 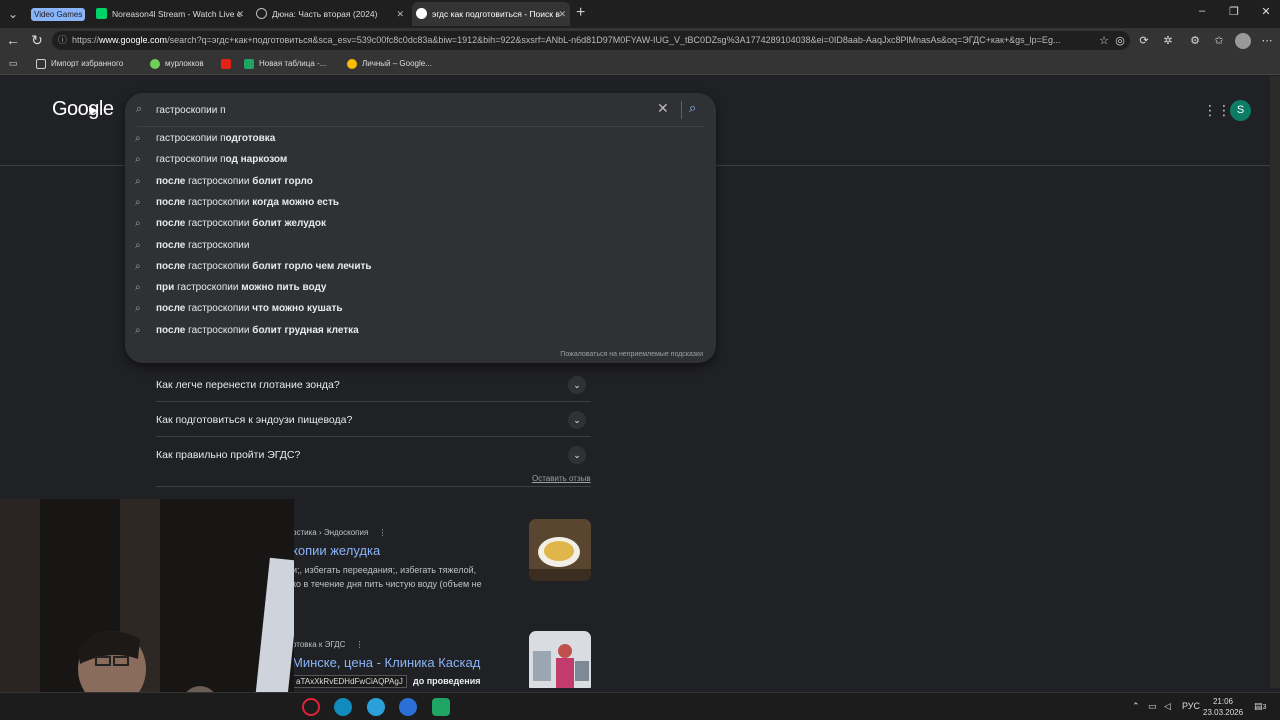 I want to click on browser-essentials-icon: ⚙, so click(x=1195, y=41).